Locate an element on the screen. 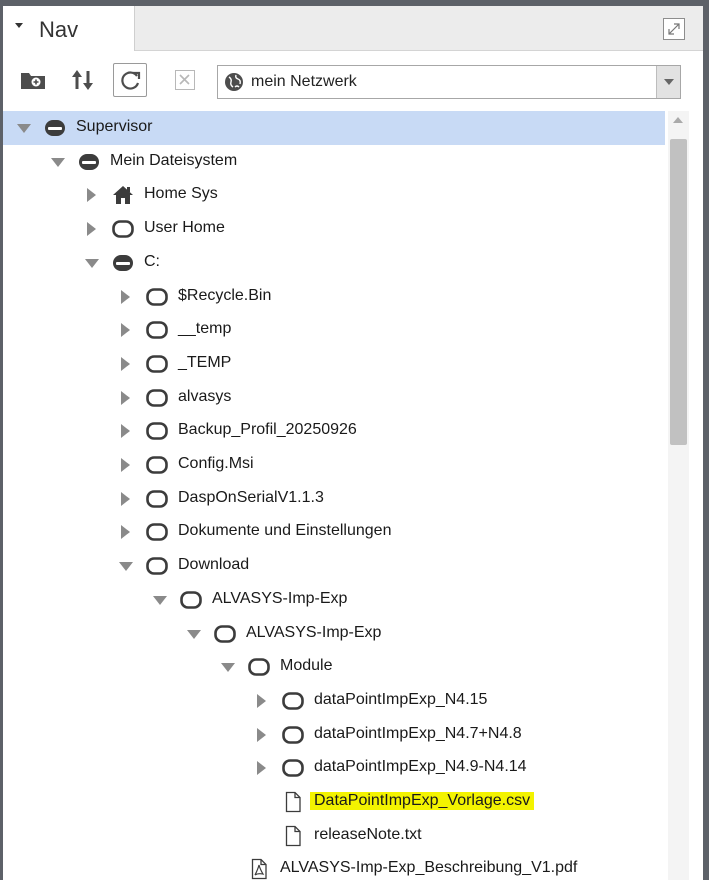 The width and height of the screenshot is (709, 880). chevron-down-icon is located at coordinates (668, 82).